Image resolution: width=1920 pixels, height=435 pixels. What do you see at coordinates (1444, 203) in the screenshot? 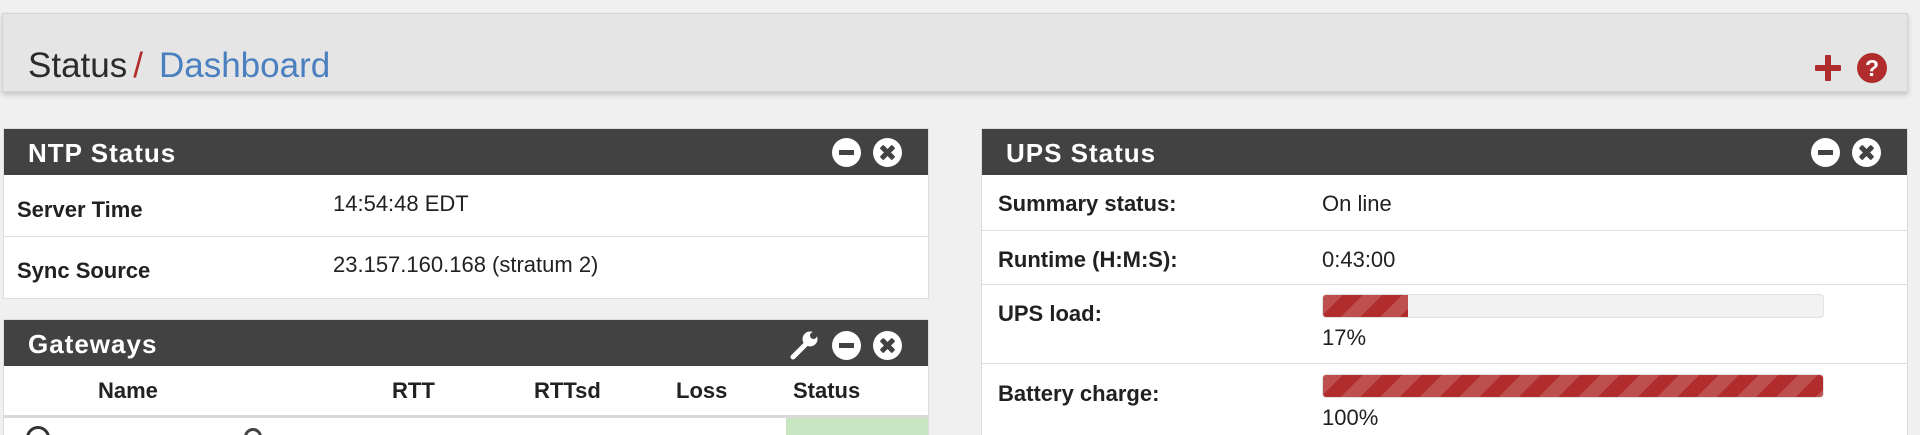
I see `ups-row-summary: Summary status: On line` at bounding box center [1444, 203].